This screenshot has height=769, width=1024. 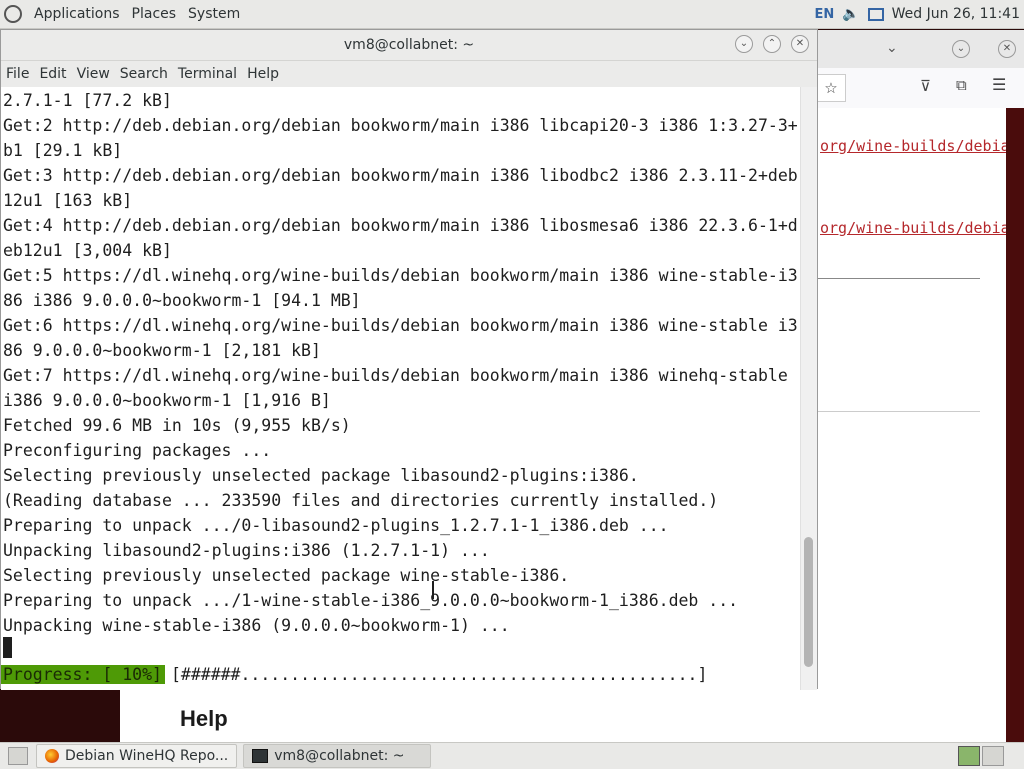 What do you see at coordinates (409, 74) in the screenshot?
I see `terminal-menubar: File Edit View Search Terminal Help` at bounding box center [409, 74].